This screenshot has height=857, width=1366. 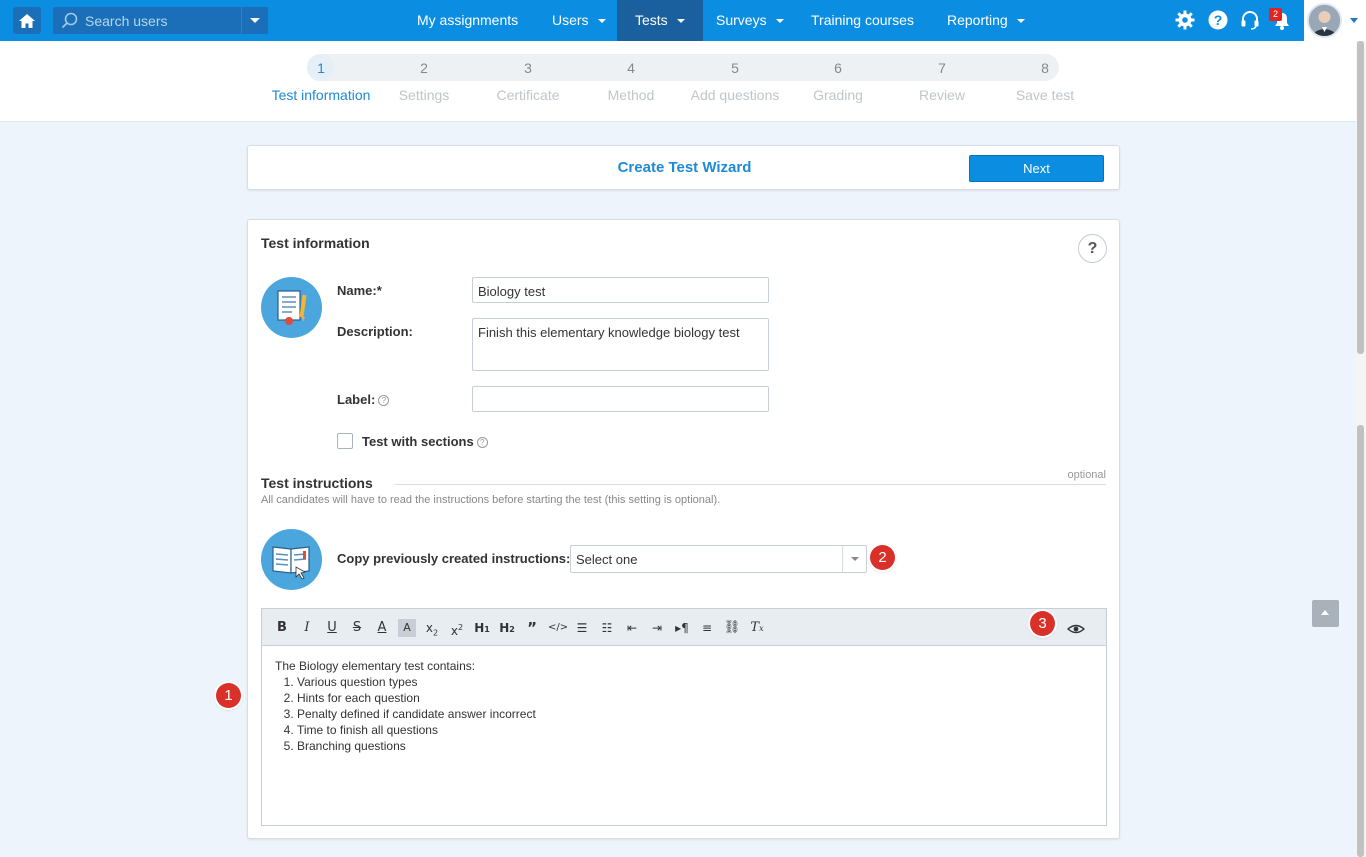 I want to click on heading1-icon: H1, so click(x=482, y=628).